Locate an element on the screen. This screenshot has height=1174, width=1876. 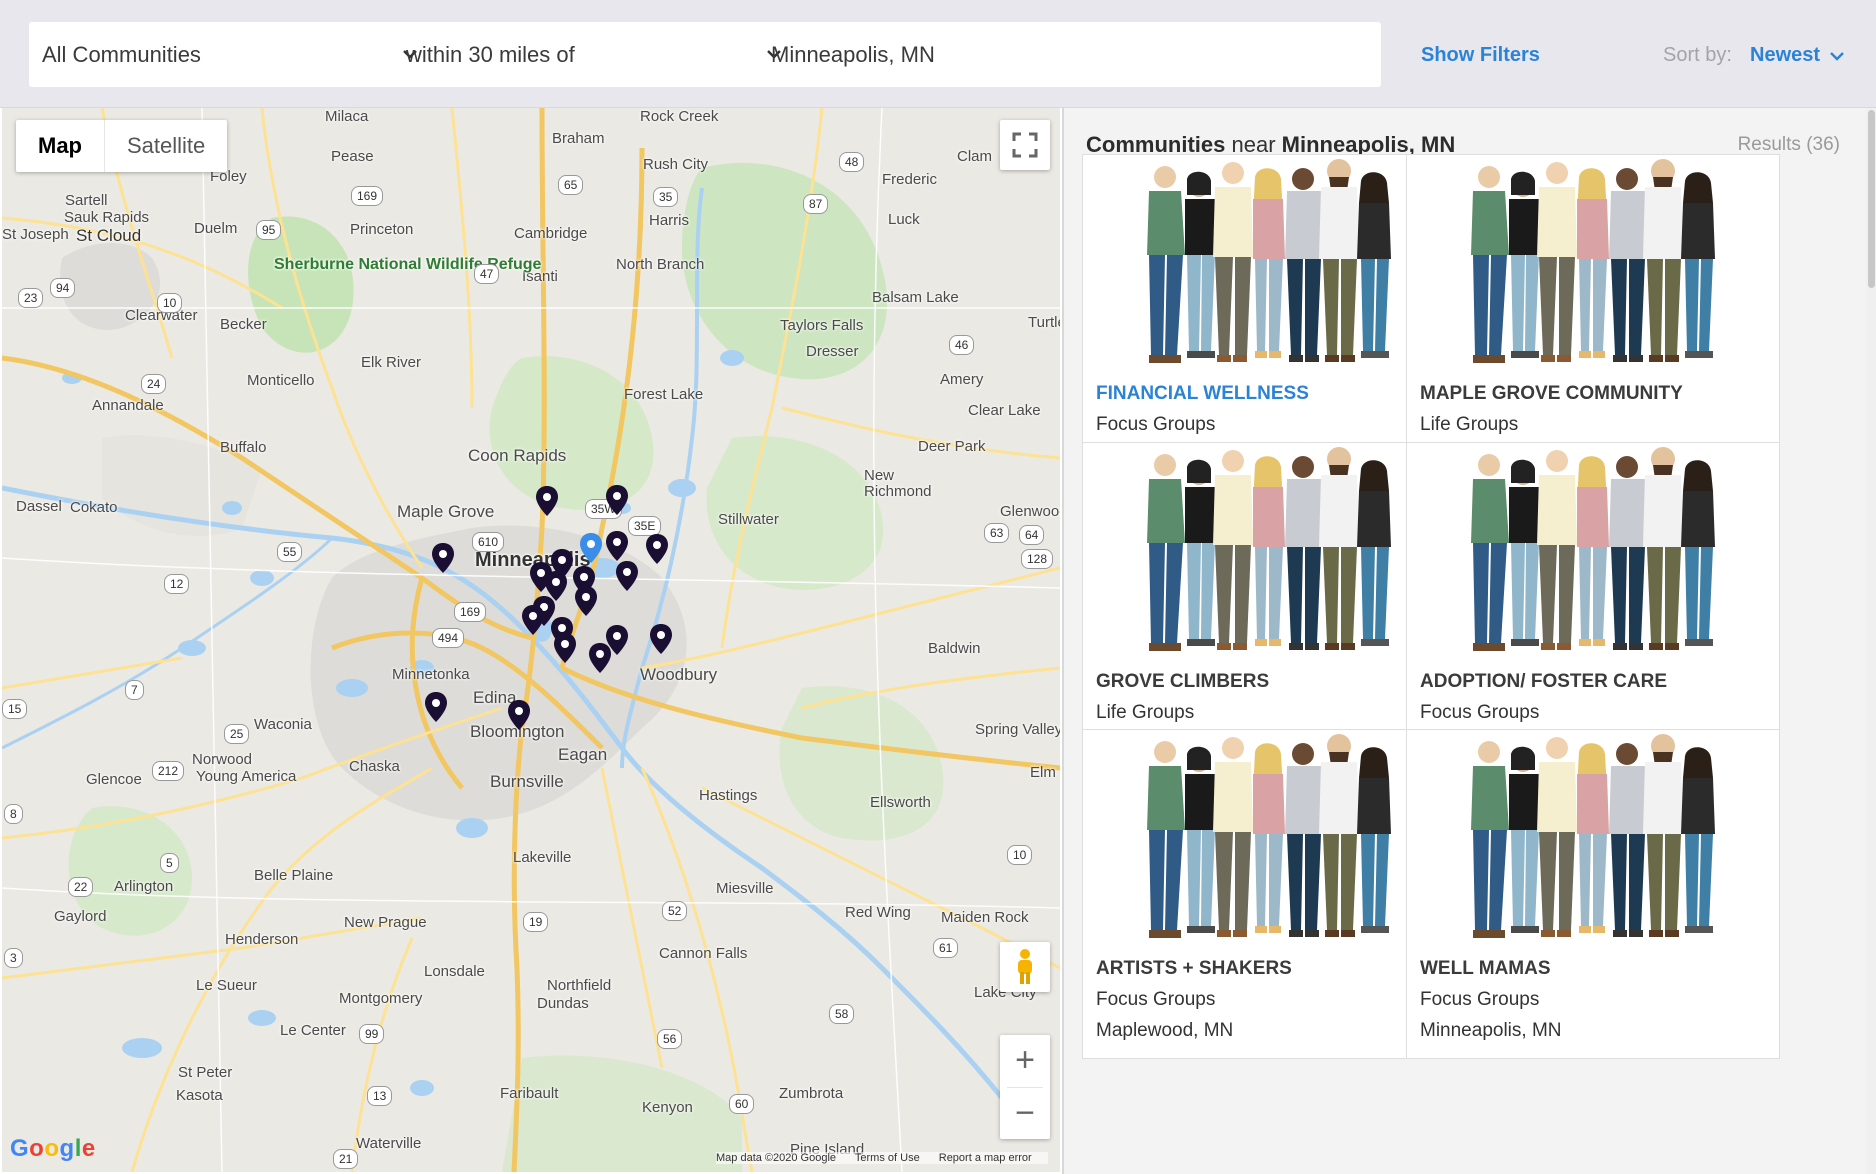
map-type-map-button: Map is located at coordinates (60, 146).